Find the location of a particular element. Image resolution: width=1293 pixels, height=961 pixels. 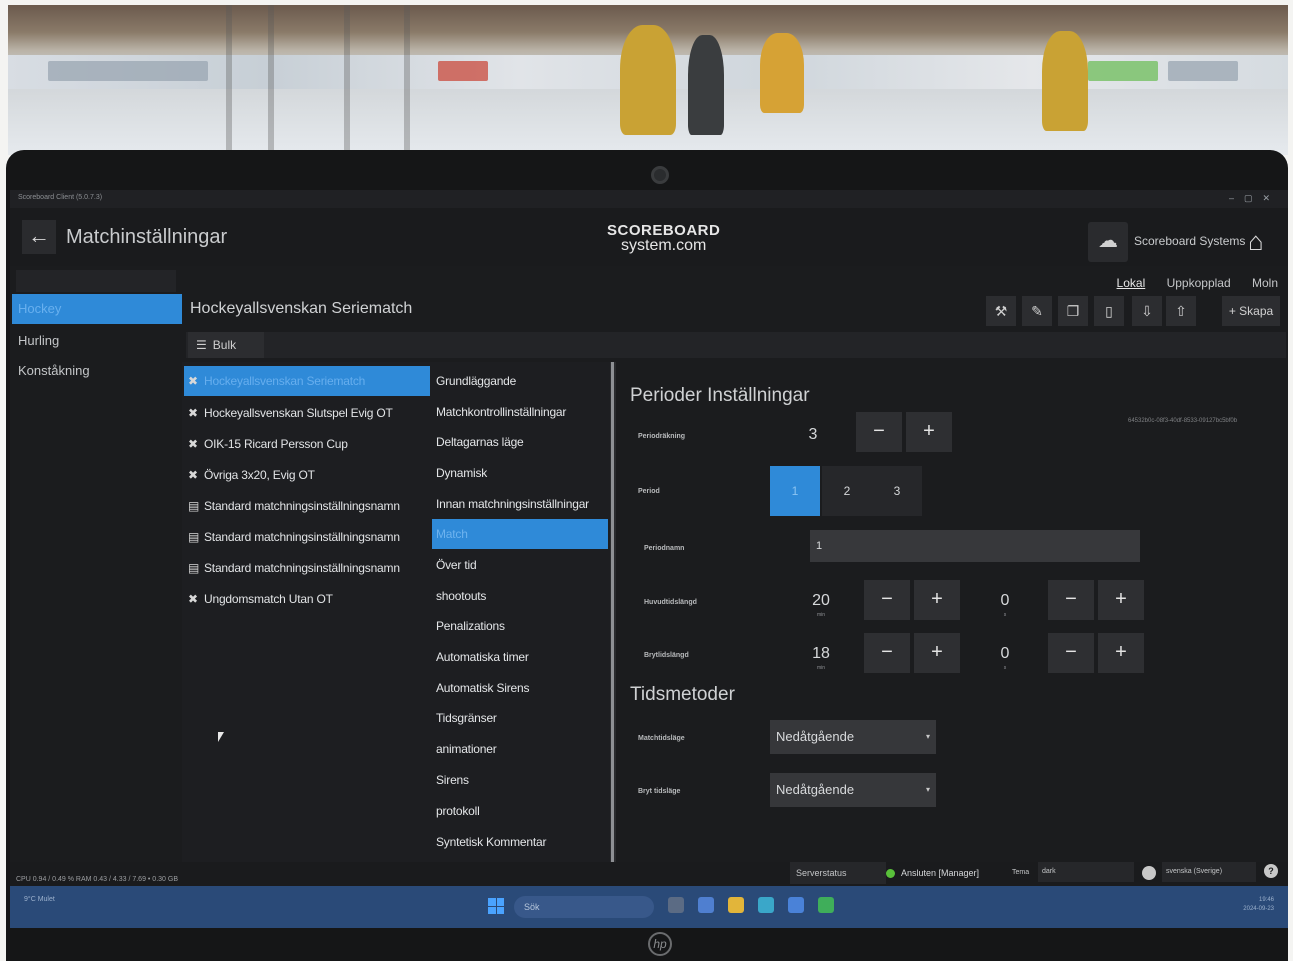

connection-status: Ansluten [Manager] is located at coordinates (932, 873).